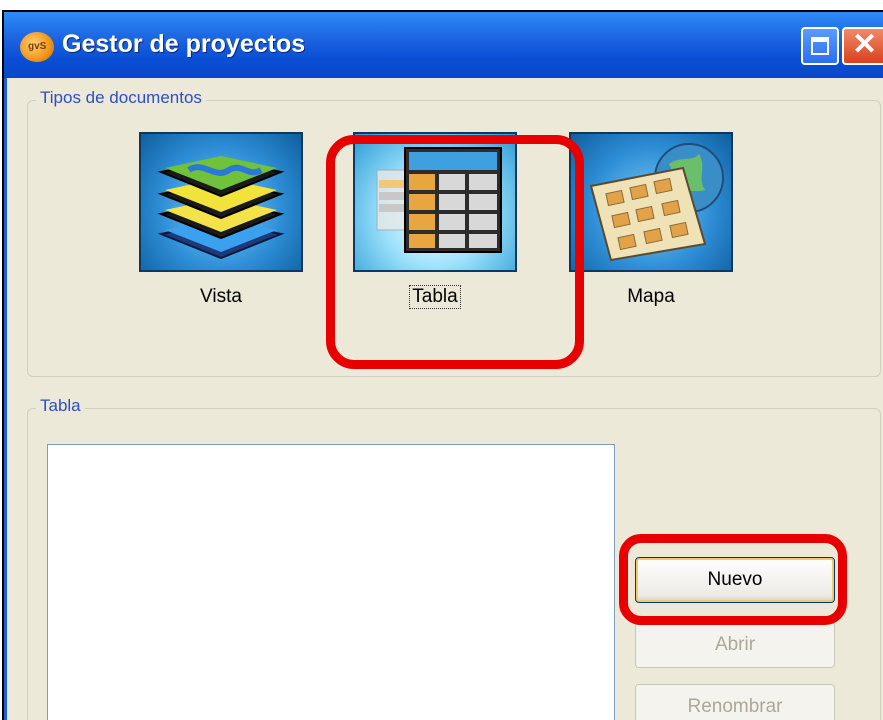 The height and width of the screenshot is (720, 883). I want to click on nuevo-highlight-annotation, so click(733, 579).